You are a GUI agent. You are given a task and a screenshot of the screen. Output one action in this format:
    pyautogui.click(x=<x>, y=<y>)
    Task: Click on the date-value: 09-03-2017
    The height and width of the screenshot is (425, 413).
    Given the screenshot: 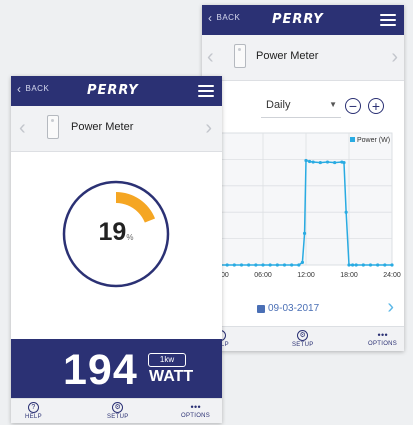 What is the action you would take?
    pyautogui.click(x=294, y=308)
    